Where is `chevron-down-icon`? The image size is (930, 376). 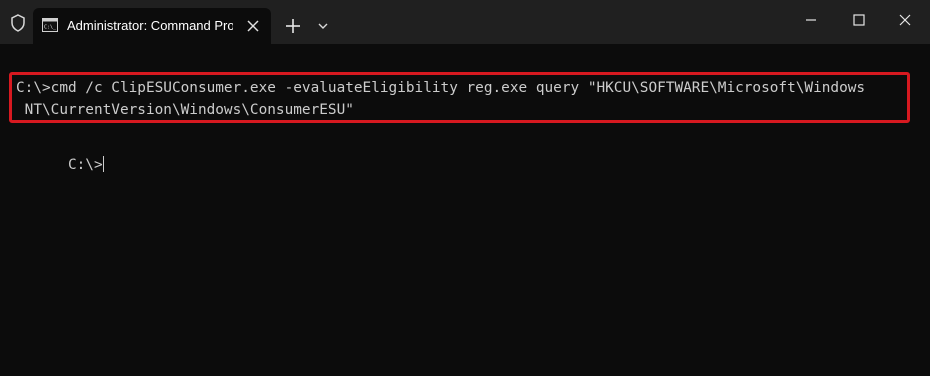 chevron-down-icon is located at coordinates (323, 26).